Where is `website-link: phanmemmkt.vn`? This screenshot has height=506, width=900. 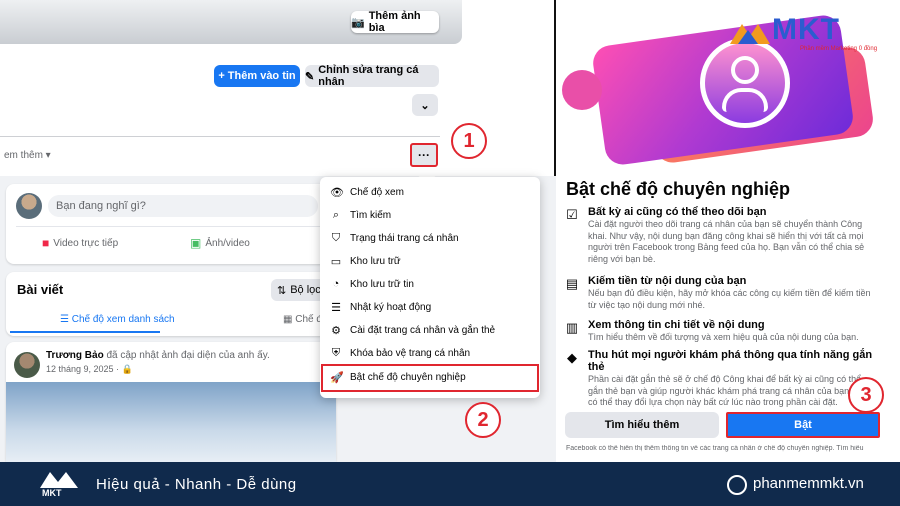
website-link: phanmemmkt.vn is located at coordinates (808, 483).